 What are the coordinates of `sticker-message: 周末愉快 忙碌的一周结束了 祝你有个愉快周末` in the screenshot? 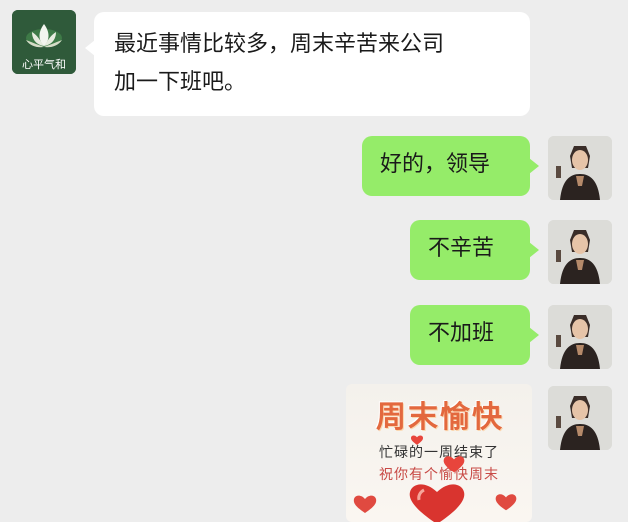 It's located at (439, 453).